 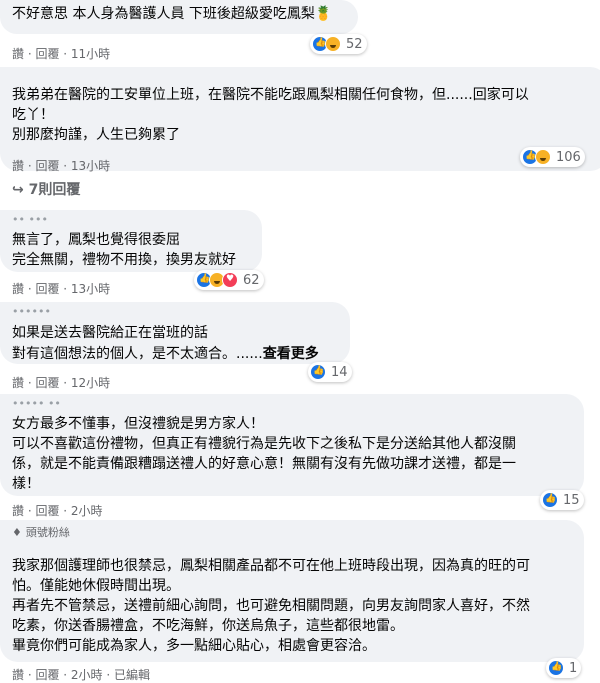 What do you see at coordinates (291, 354) in the screenshot?
I see `see-more-link: 查看更多` at bounding box center [291, 354].